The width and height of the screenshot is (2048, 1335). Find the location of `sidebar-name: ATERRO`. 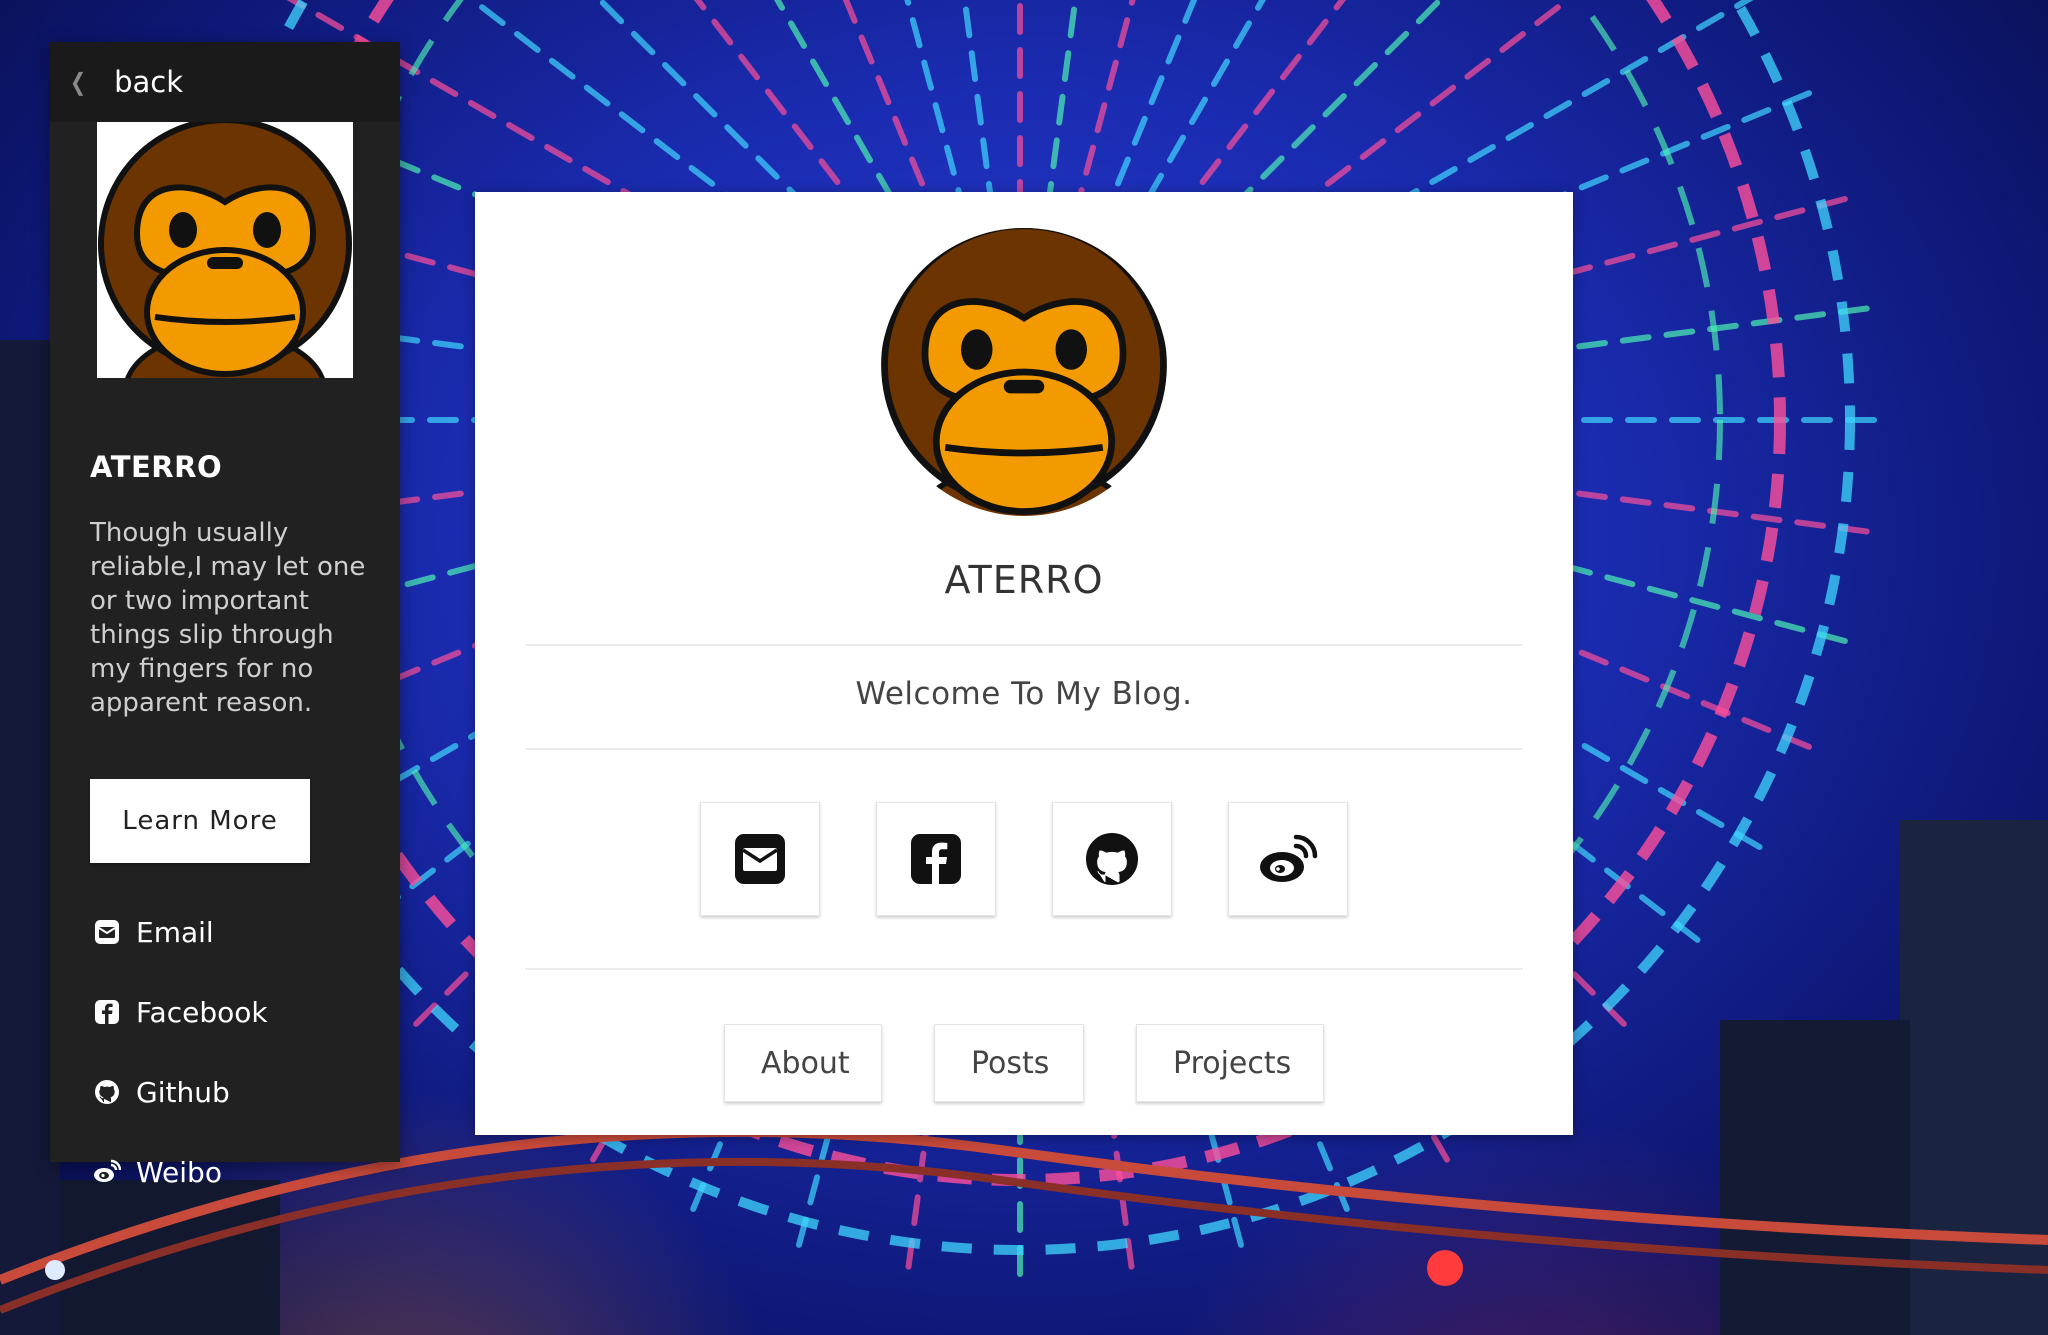

sidebar-name: ATERRO is located at coordinates (156, 467).